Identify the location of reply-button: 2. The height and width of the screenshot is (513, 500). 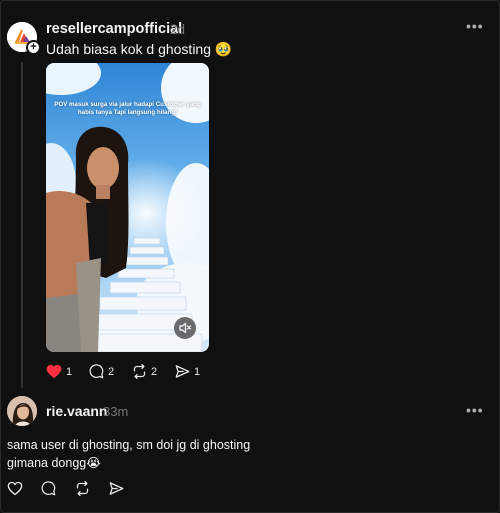
(101, 371).